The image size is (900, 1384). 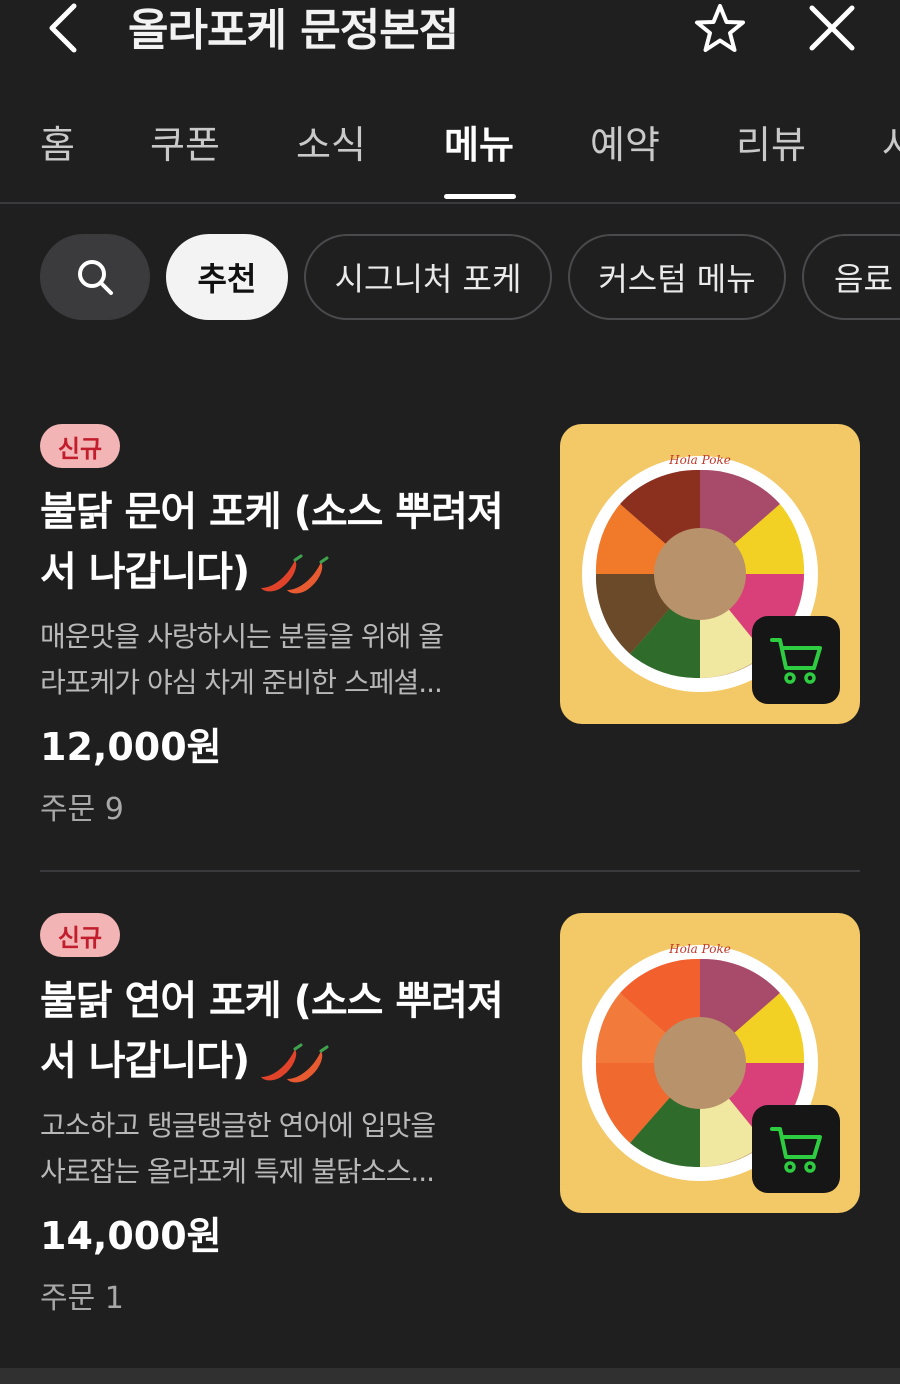 I want to click on tab-menu: 메뉴, so click(x=479, y=141).